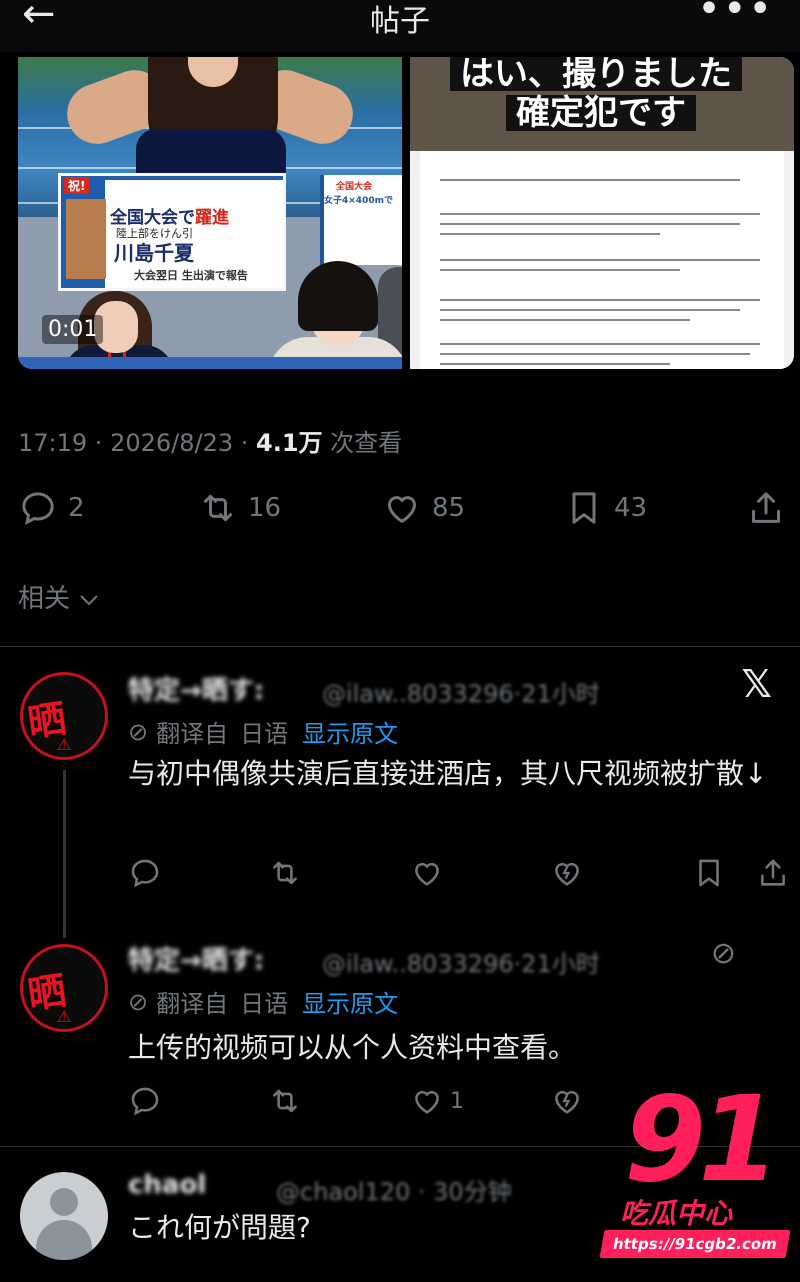 The image size is (800, 1282). I want to click on avatar-head, so click(64, 1202).